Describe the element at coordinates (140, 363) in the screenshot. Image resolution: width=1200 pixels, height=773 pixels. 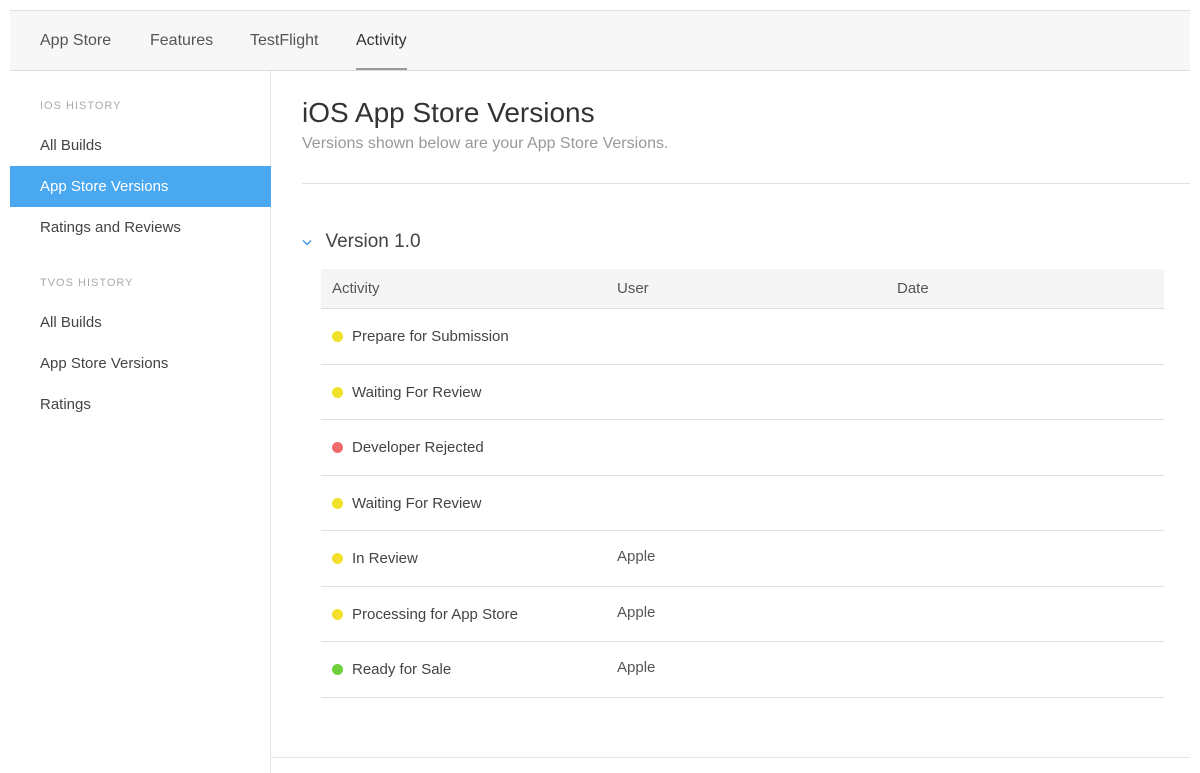
I see `sidebar-item-tvos-app-store-versions: App Store Versions` at that location.